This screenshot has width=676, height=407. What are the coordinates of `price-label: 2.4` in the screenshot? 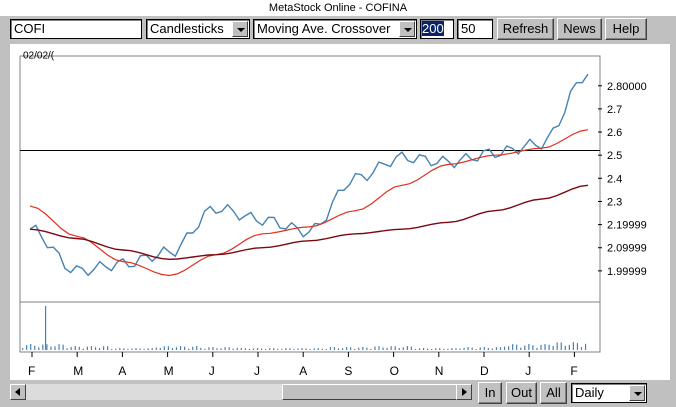 It's located at (614, 179).